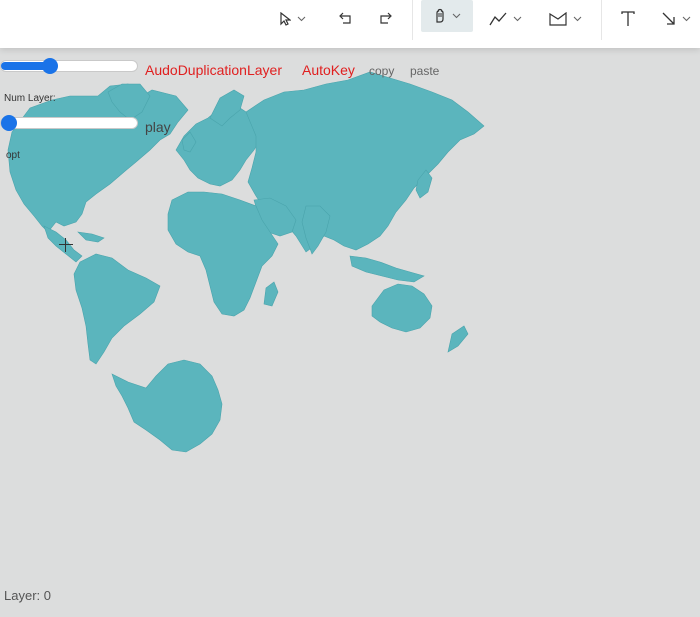 The width and height of the screenshot is (700, 617). Describe the element at coordinates (387, 269) in the screenshot. I see `southeast-asia-islands` at that location.